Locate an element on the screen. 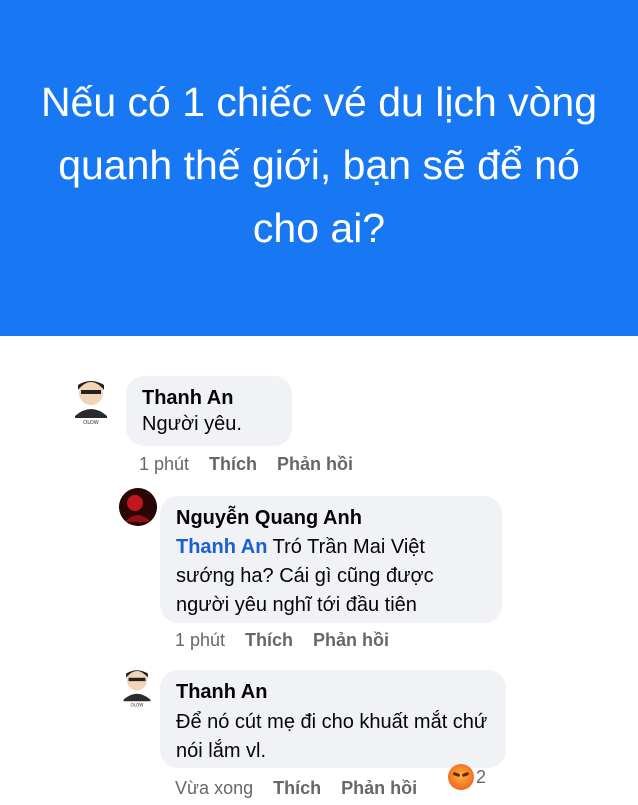 This screenshot has height=805, width=638. angry-emoji-icon is located at coordinates (461, 777).